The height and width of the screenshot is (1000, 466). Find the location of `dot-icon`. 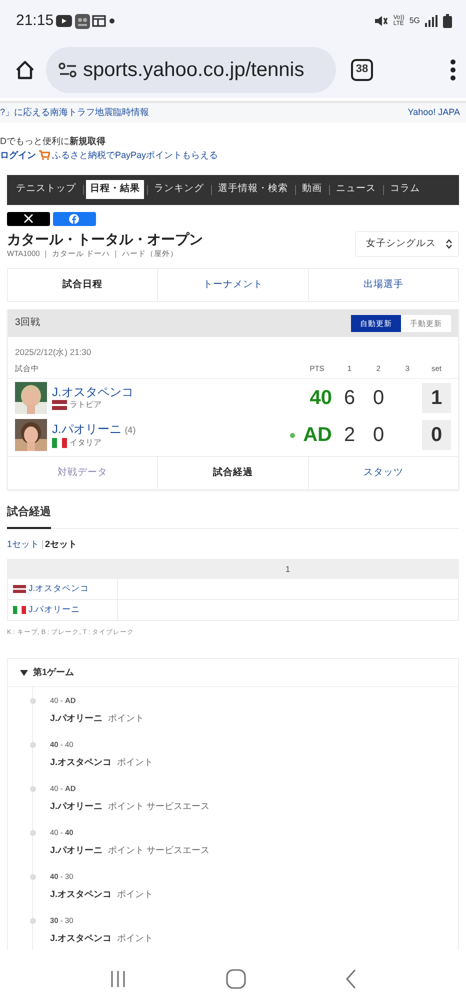

dot-icon is located at coordinates (111, 21).